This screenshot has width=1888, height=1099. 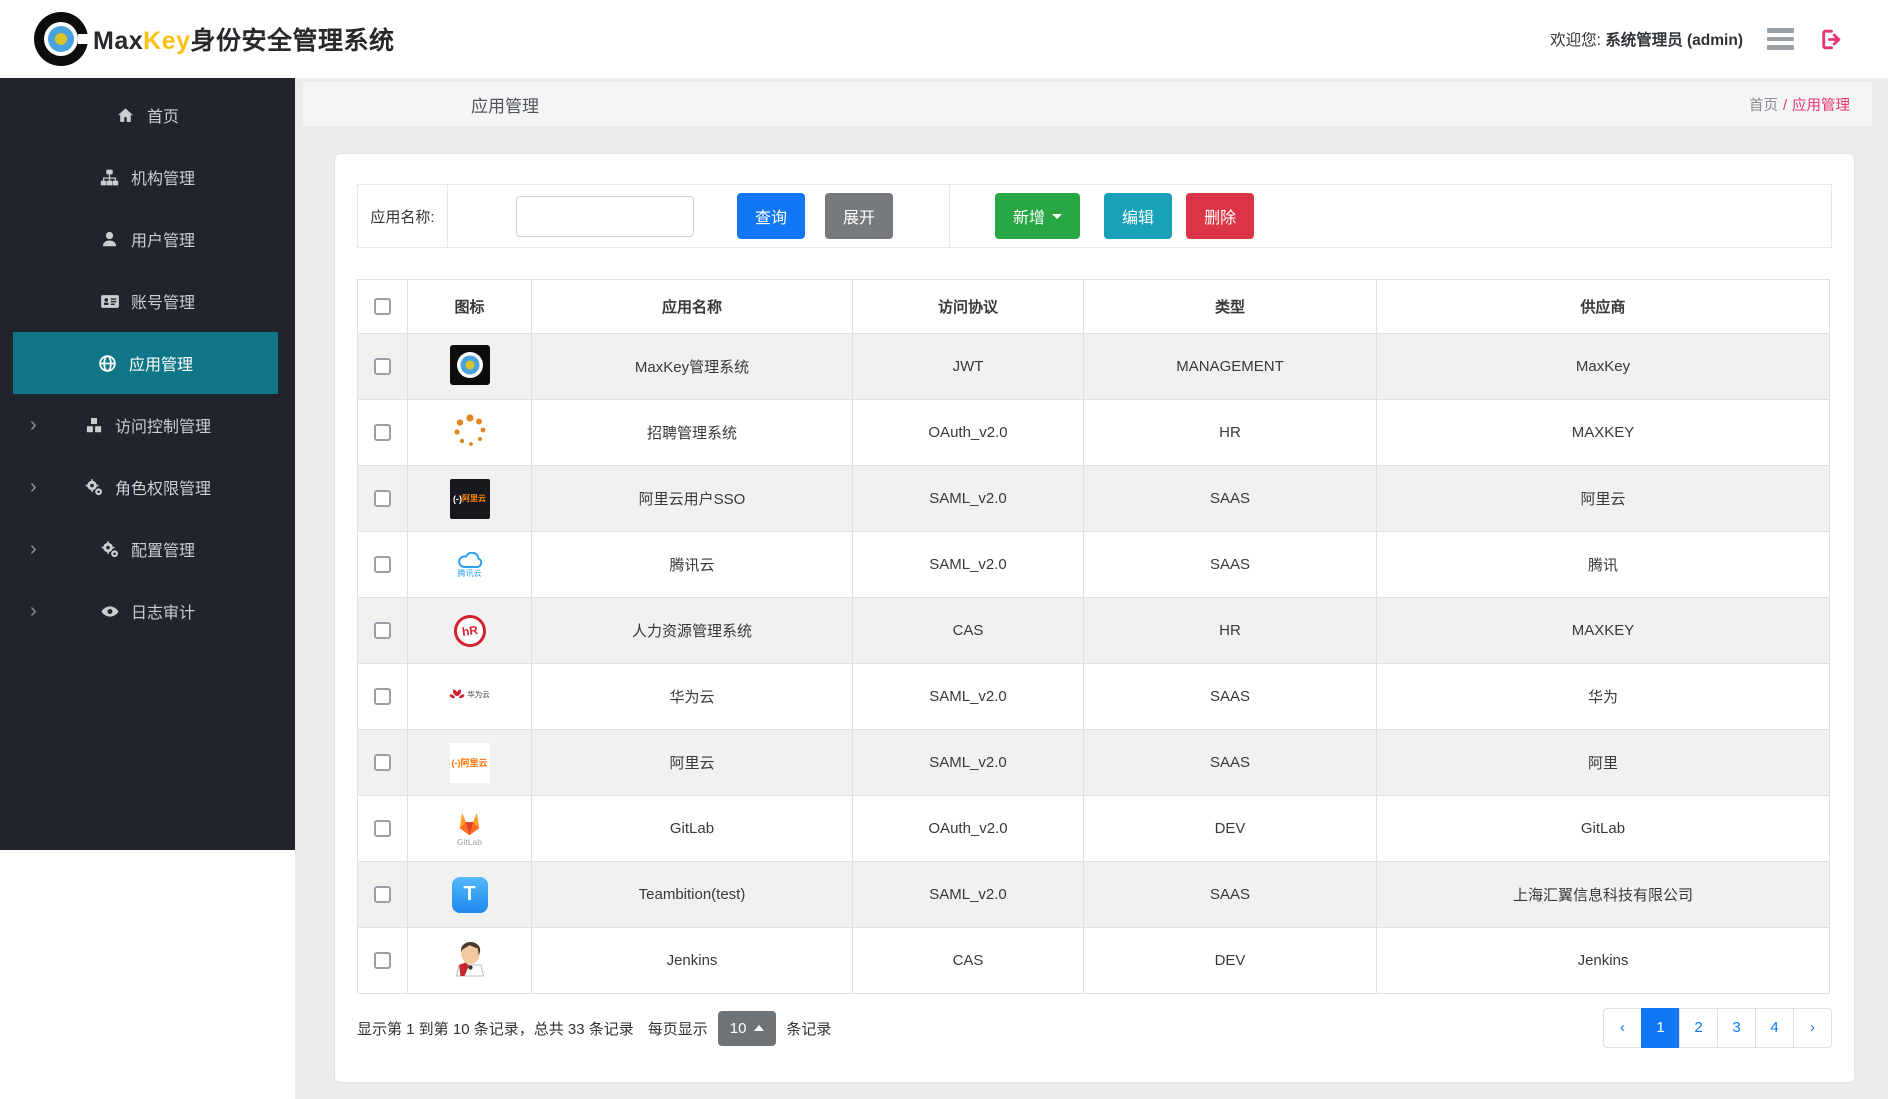 I want to click on pagination-page-1: 1, so click(x=1660, y=1028).